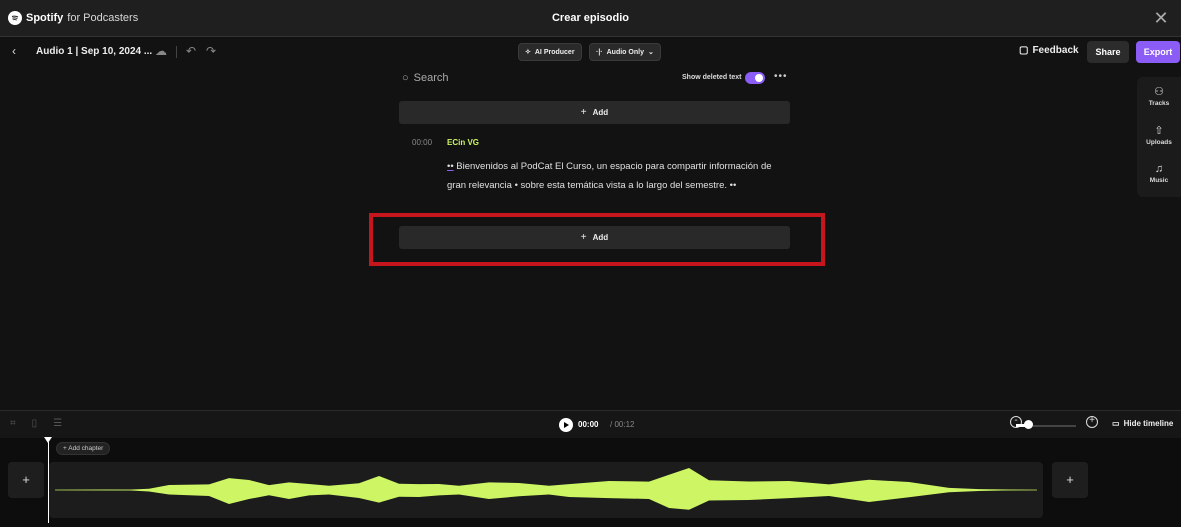  I want to click on share-button: Share, so click(1108, 52).